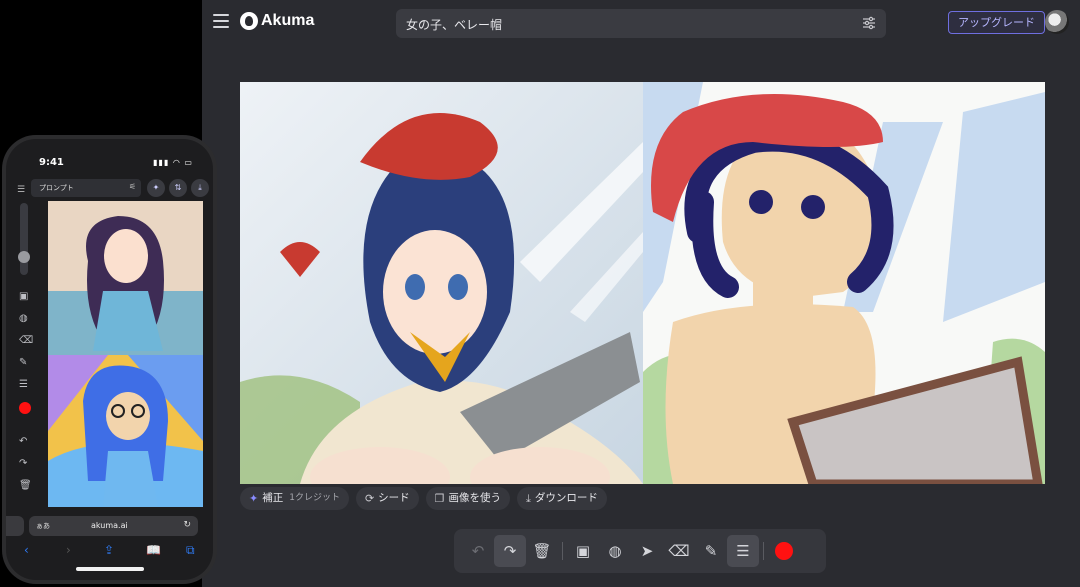 This screenshot has height=587, width=1080. I want to click on download-label: ダウンロード, so click(566, 498).